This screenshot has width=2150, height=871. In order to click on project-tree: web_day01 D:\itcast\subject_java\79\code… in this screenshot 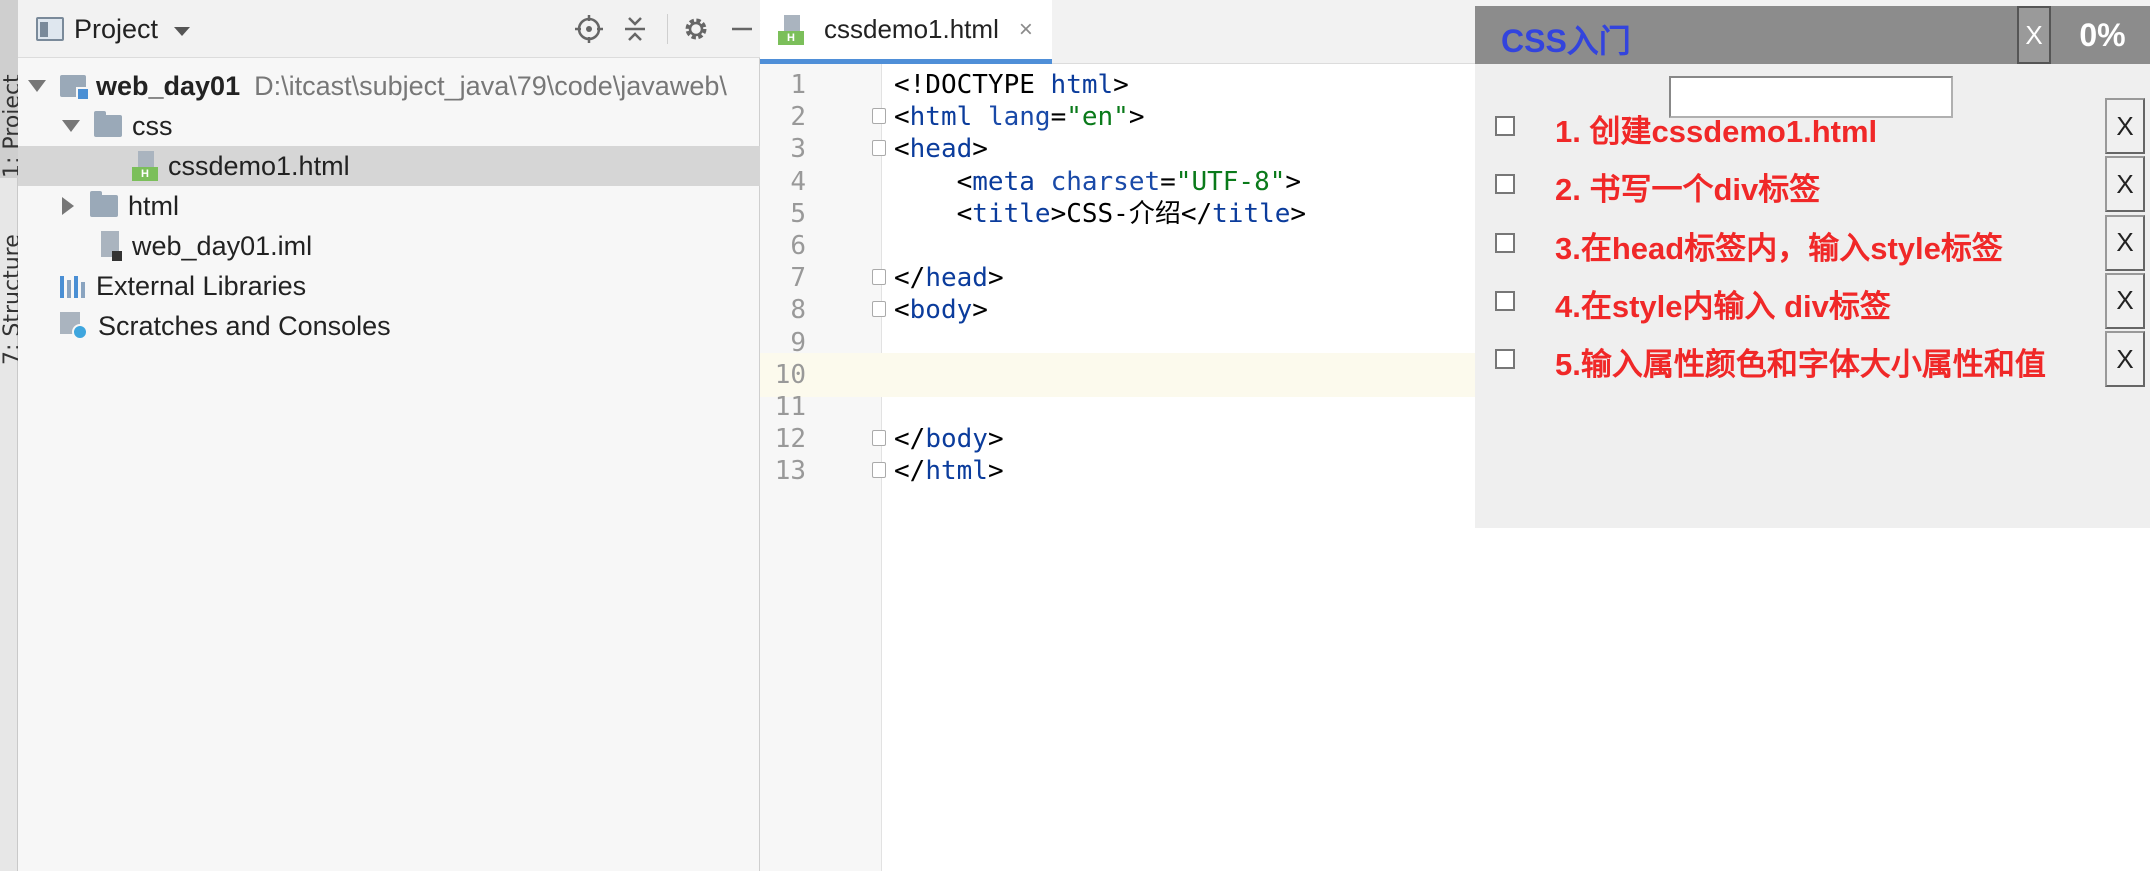, I will do `click(389, 206)`.